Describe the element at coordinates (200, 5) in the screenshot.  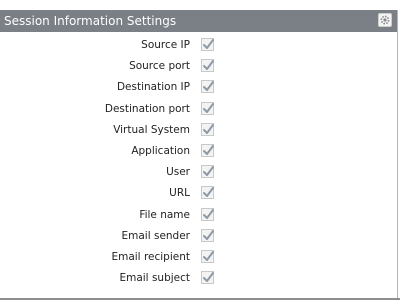
I see `top-strip` at that location.